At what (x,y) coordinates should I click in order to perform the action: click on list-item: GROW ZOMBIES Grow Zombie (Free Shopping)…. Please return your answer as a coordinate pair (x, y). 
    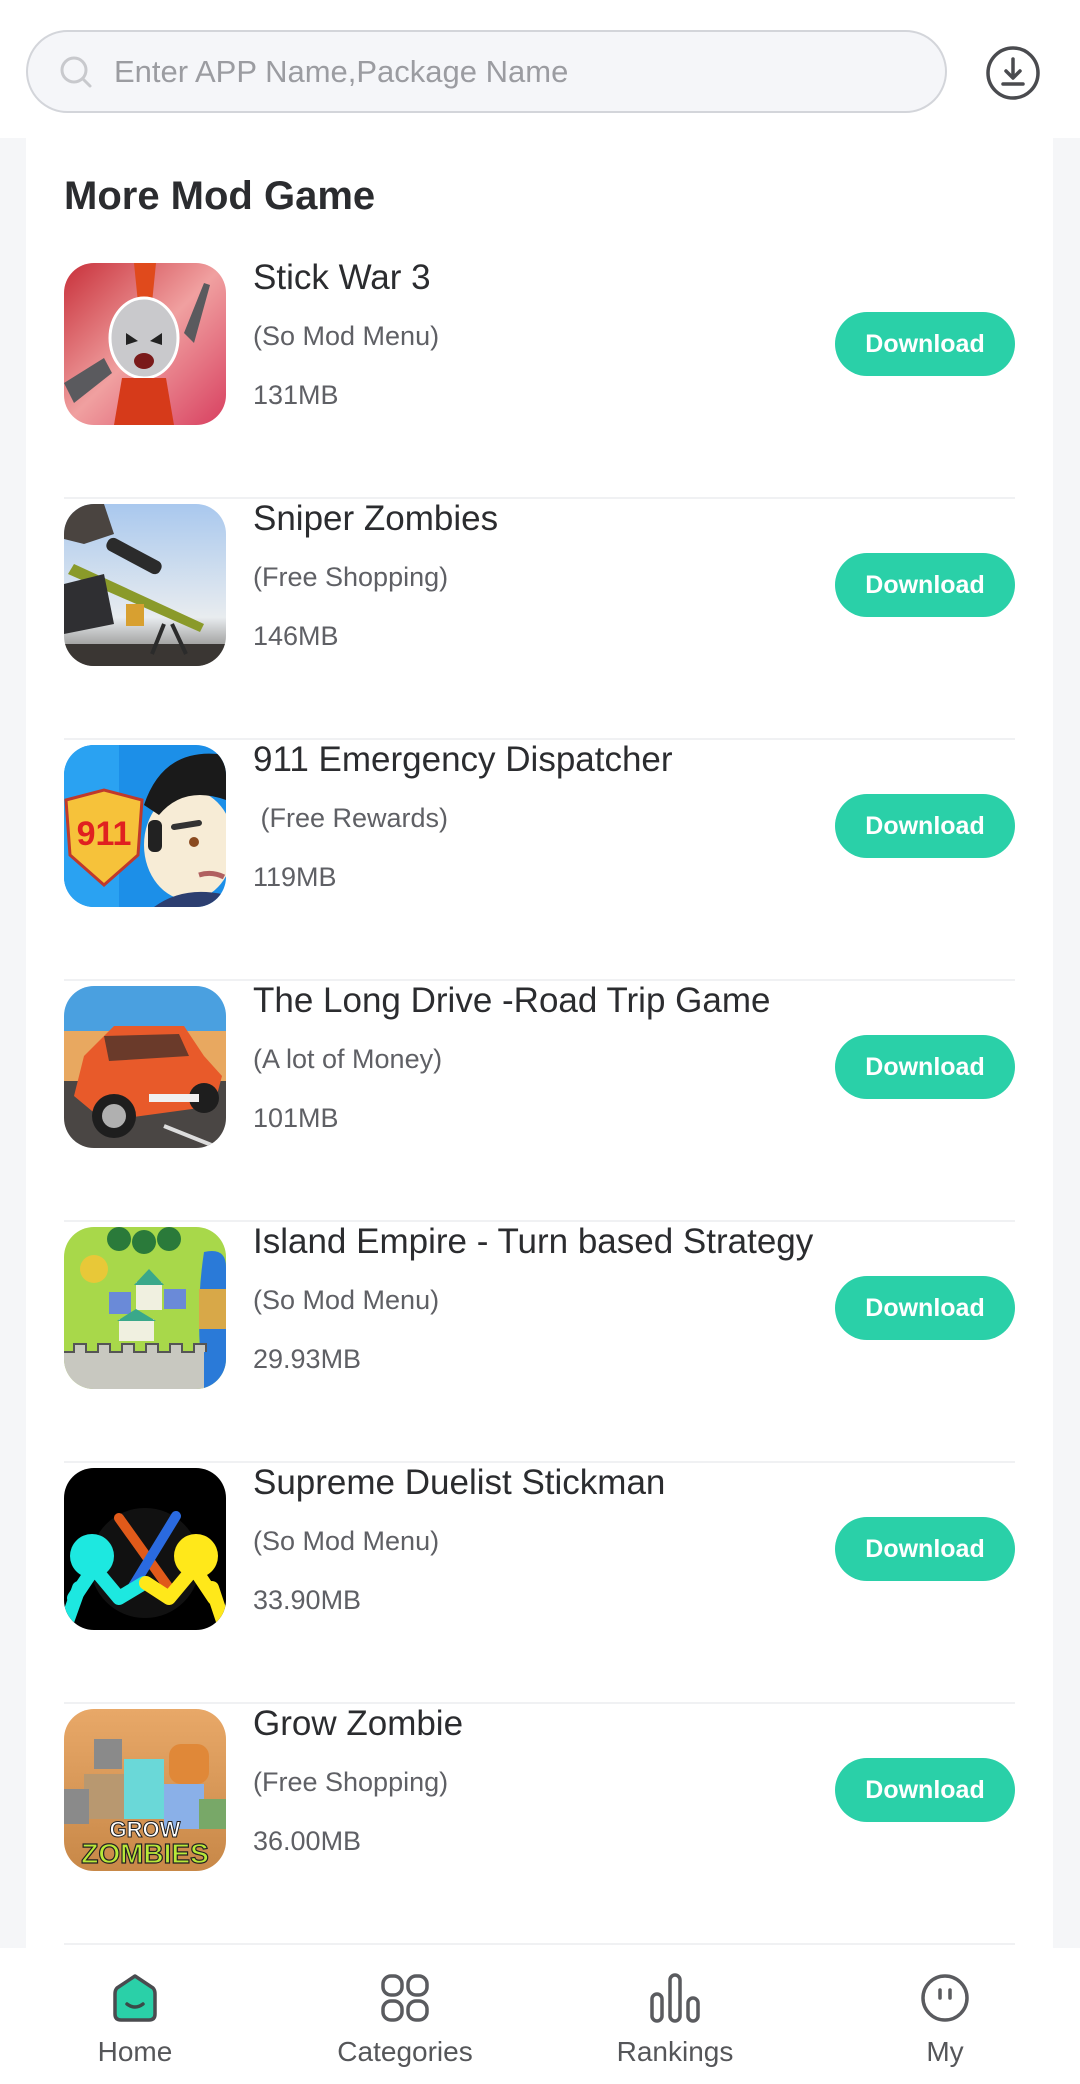
    Looking at the image, I should click on (539, 1824).